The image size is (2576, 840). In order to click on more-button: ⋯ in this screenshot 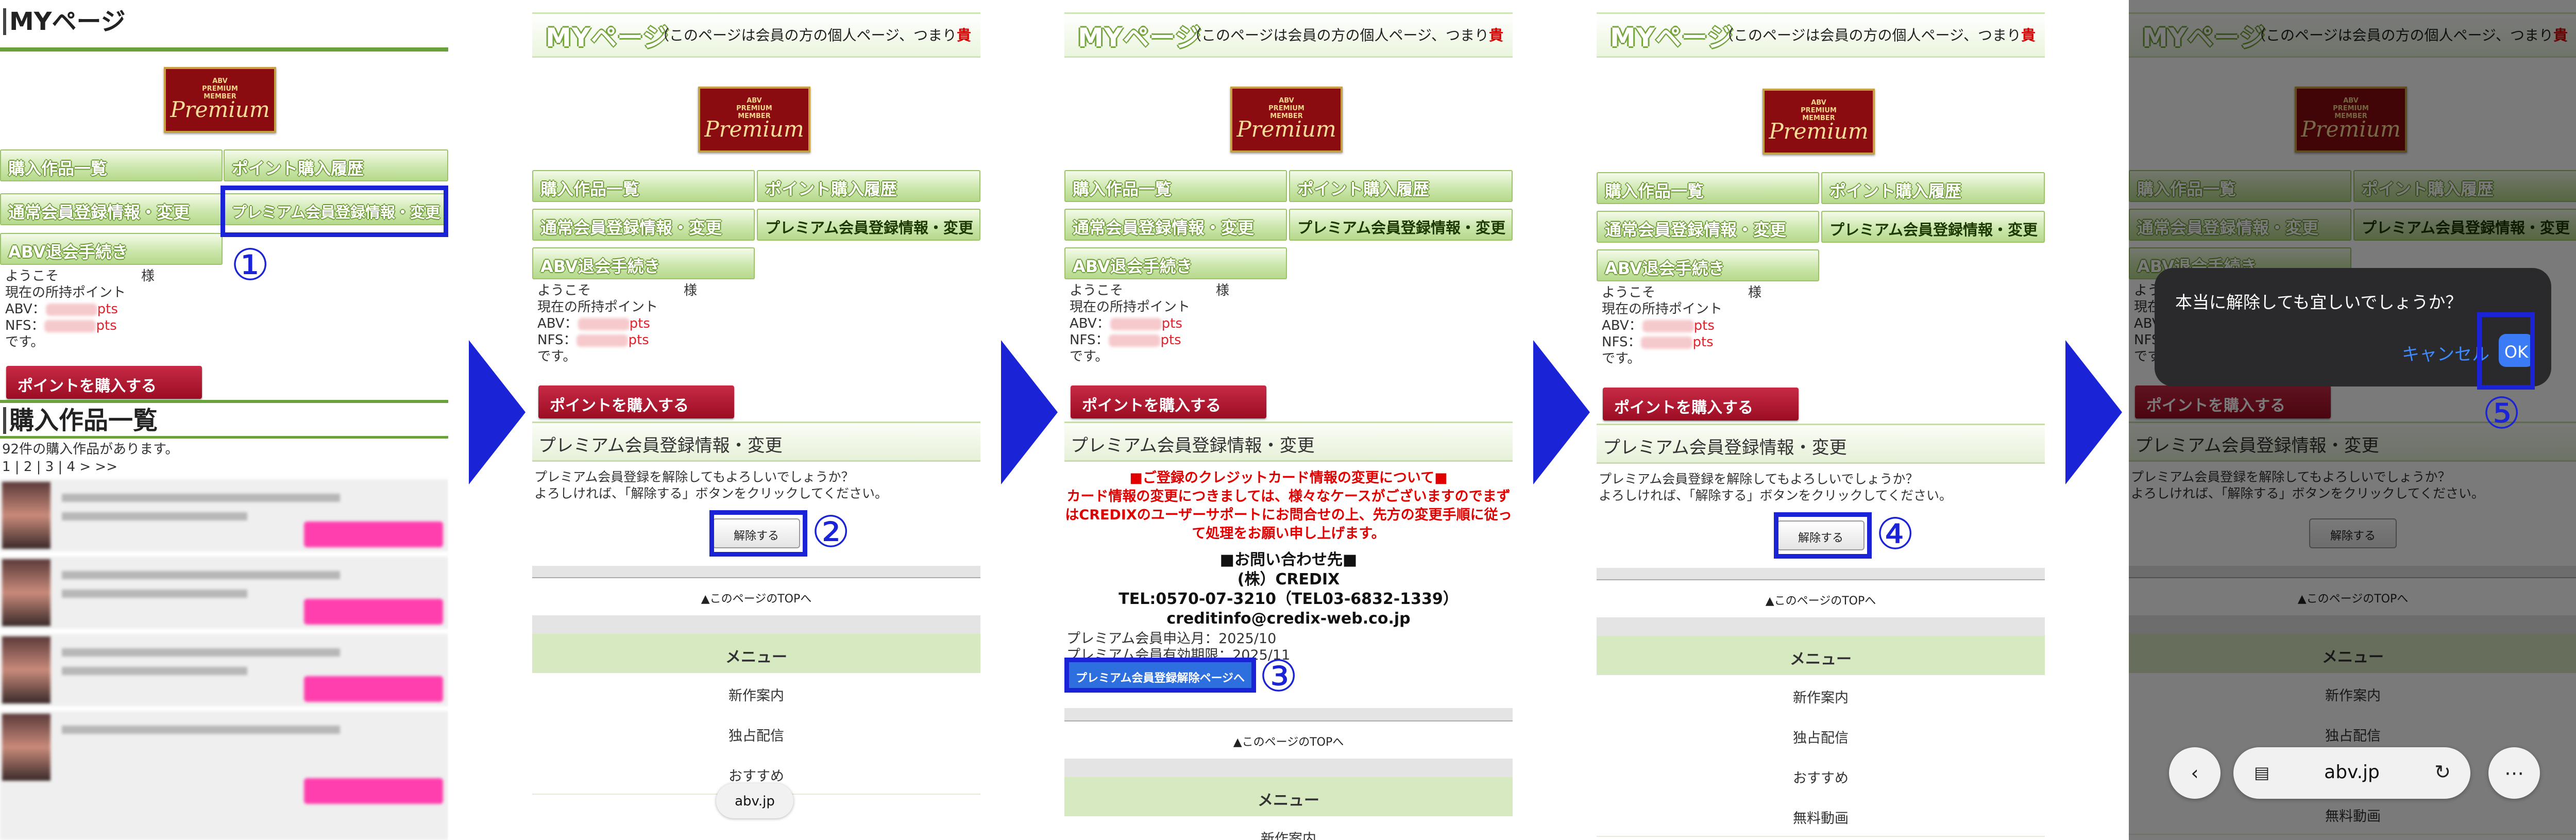, I will do `click(2514, 773)`.